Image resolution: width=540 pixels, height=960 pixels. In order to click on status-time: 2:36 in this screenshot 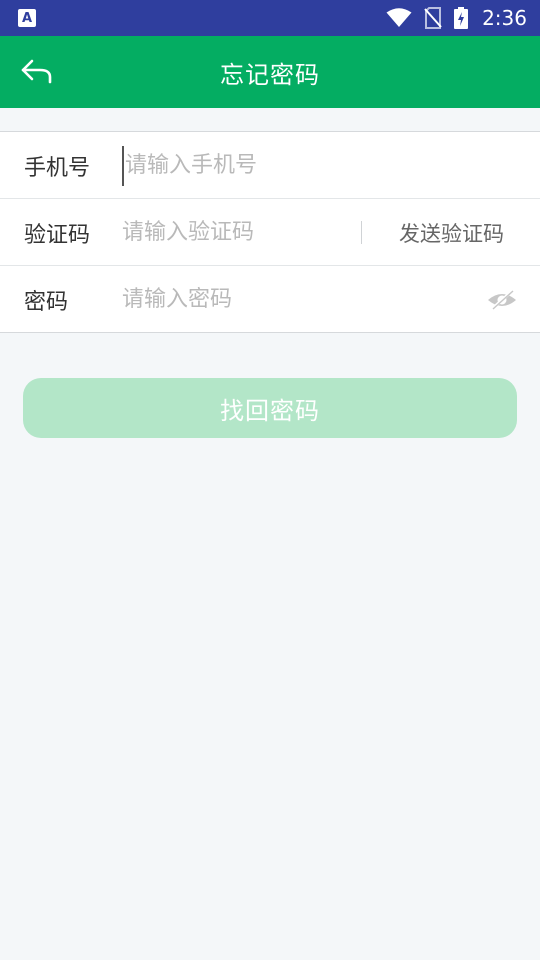, I will do `click(504, 18)`.